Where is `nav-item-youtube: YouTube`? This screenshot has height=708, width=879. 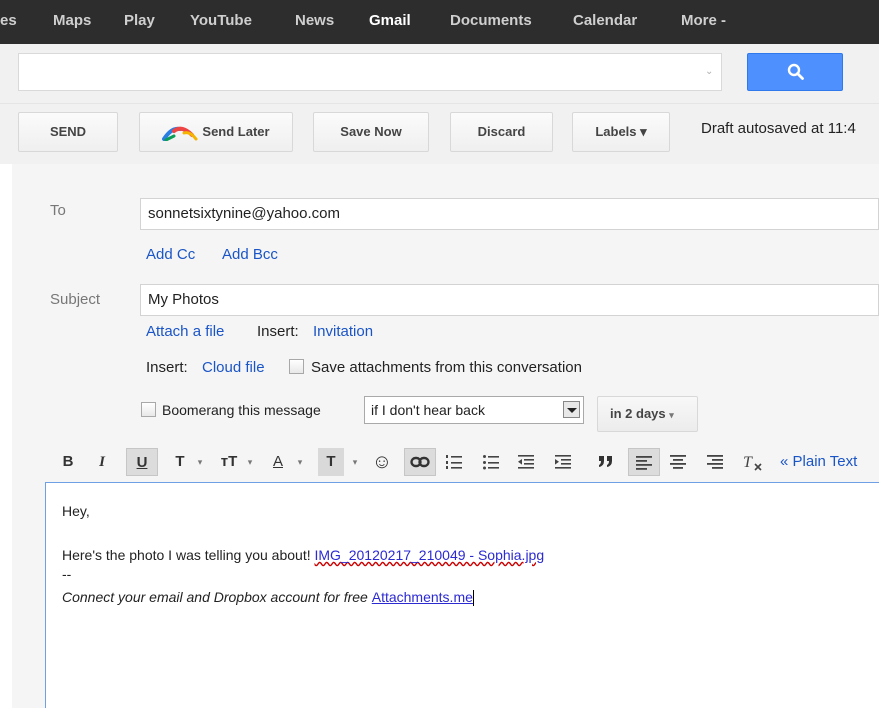 nav-item-youtube: YouTube is located at coordinates (221, 22).